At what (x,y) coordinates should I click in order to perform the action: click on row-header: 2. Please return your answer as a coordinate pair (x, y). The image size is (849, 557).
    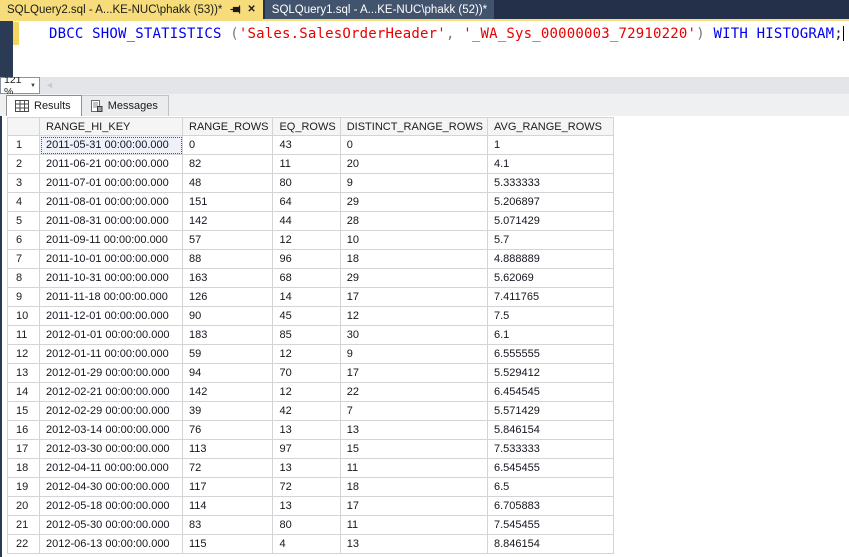
    Looking at the image, I should click on (23, 164).